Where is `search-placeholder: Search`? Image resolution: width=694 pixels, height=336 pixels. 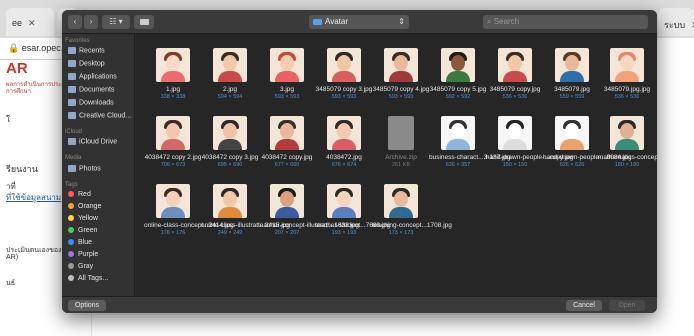 search-placeholder: Search is located at coordinates (506, 21).